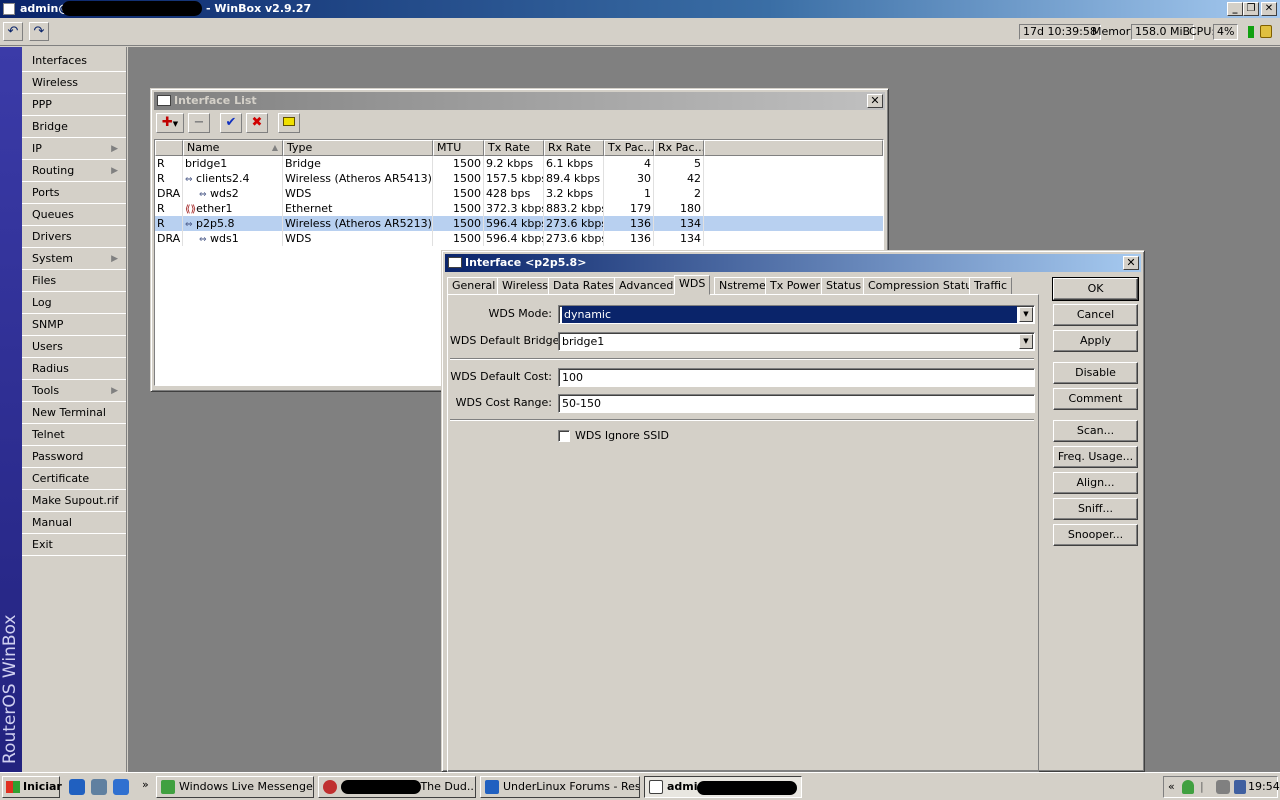 The height and width of the screenshot is (800, 1280). I want to click on sidebar-item-interfaces: Interfaces, so click(74, 61).